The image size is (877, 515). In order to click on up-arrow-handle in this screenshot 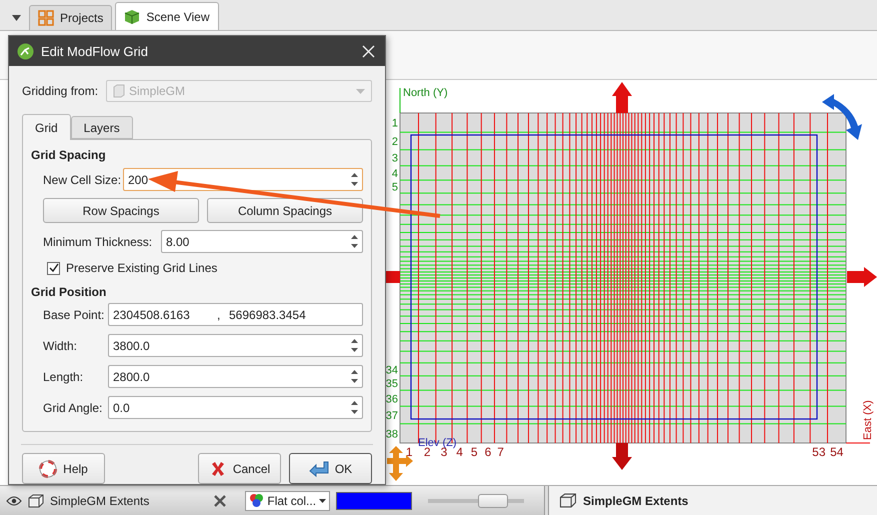, I will do `click(622, 97)`.